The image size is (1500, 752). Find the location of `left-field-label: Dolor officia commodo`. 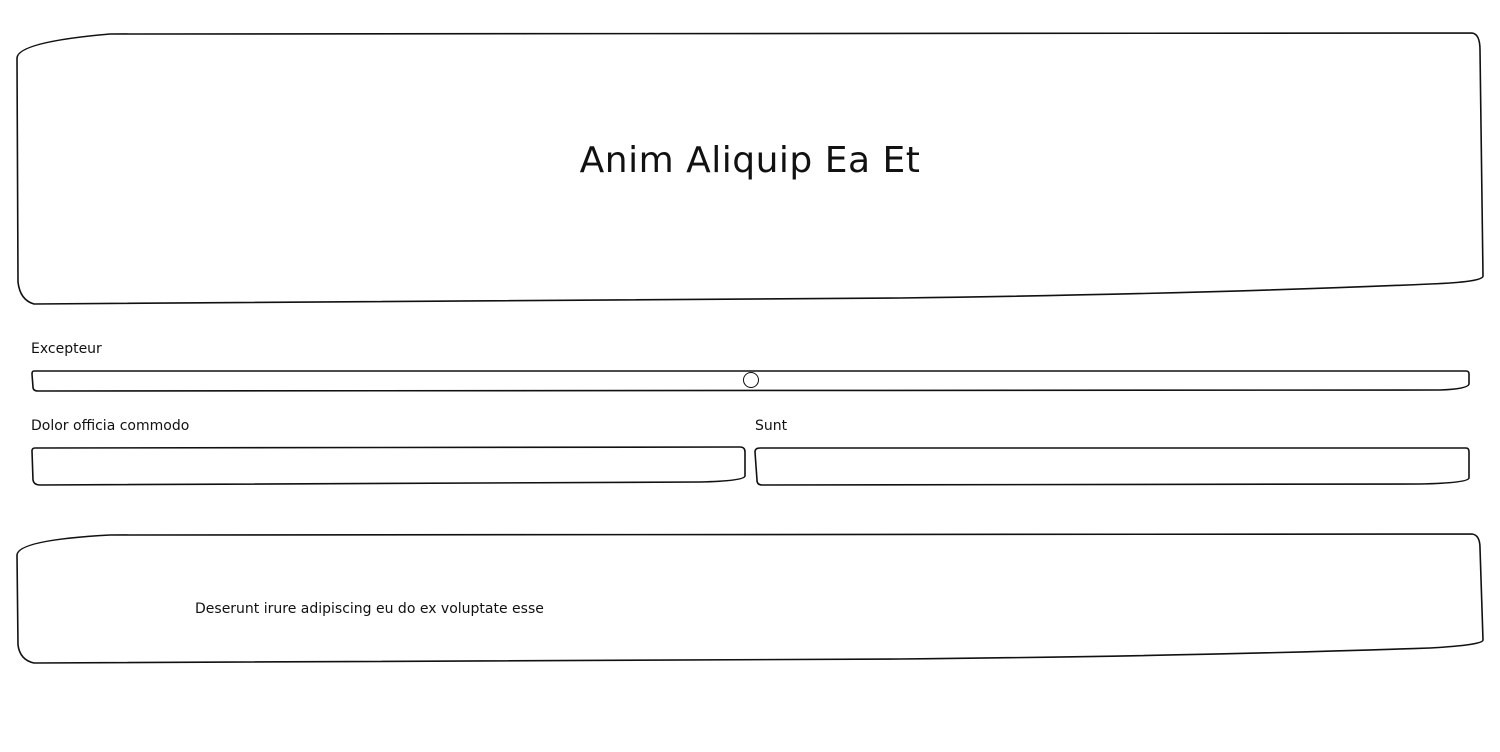

left-field-label: Dolor officia commodo is located at coordinates (110, 426).